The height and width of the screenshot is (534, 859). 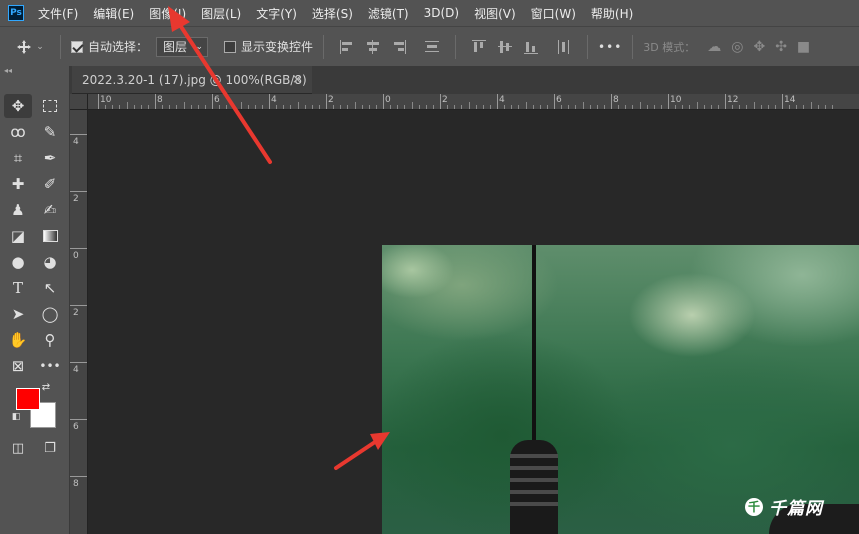 What do you see at coordinates (50, 288) in the screenshot?
I see `path-select-tool-icon: ↖` at bounding box center [50, 288].